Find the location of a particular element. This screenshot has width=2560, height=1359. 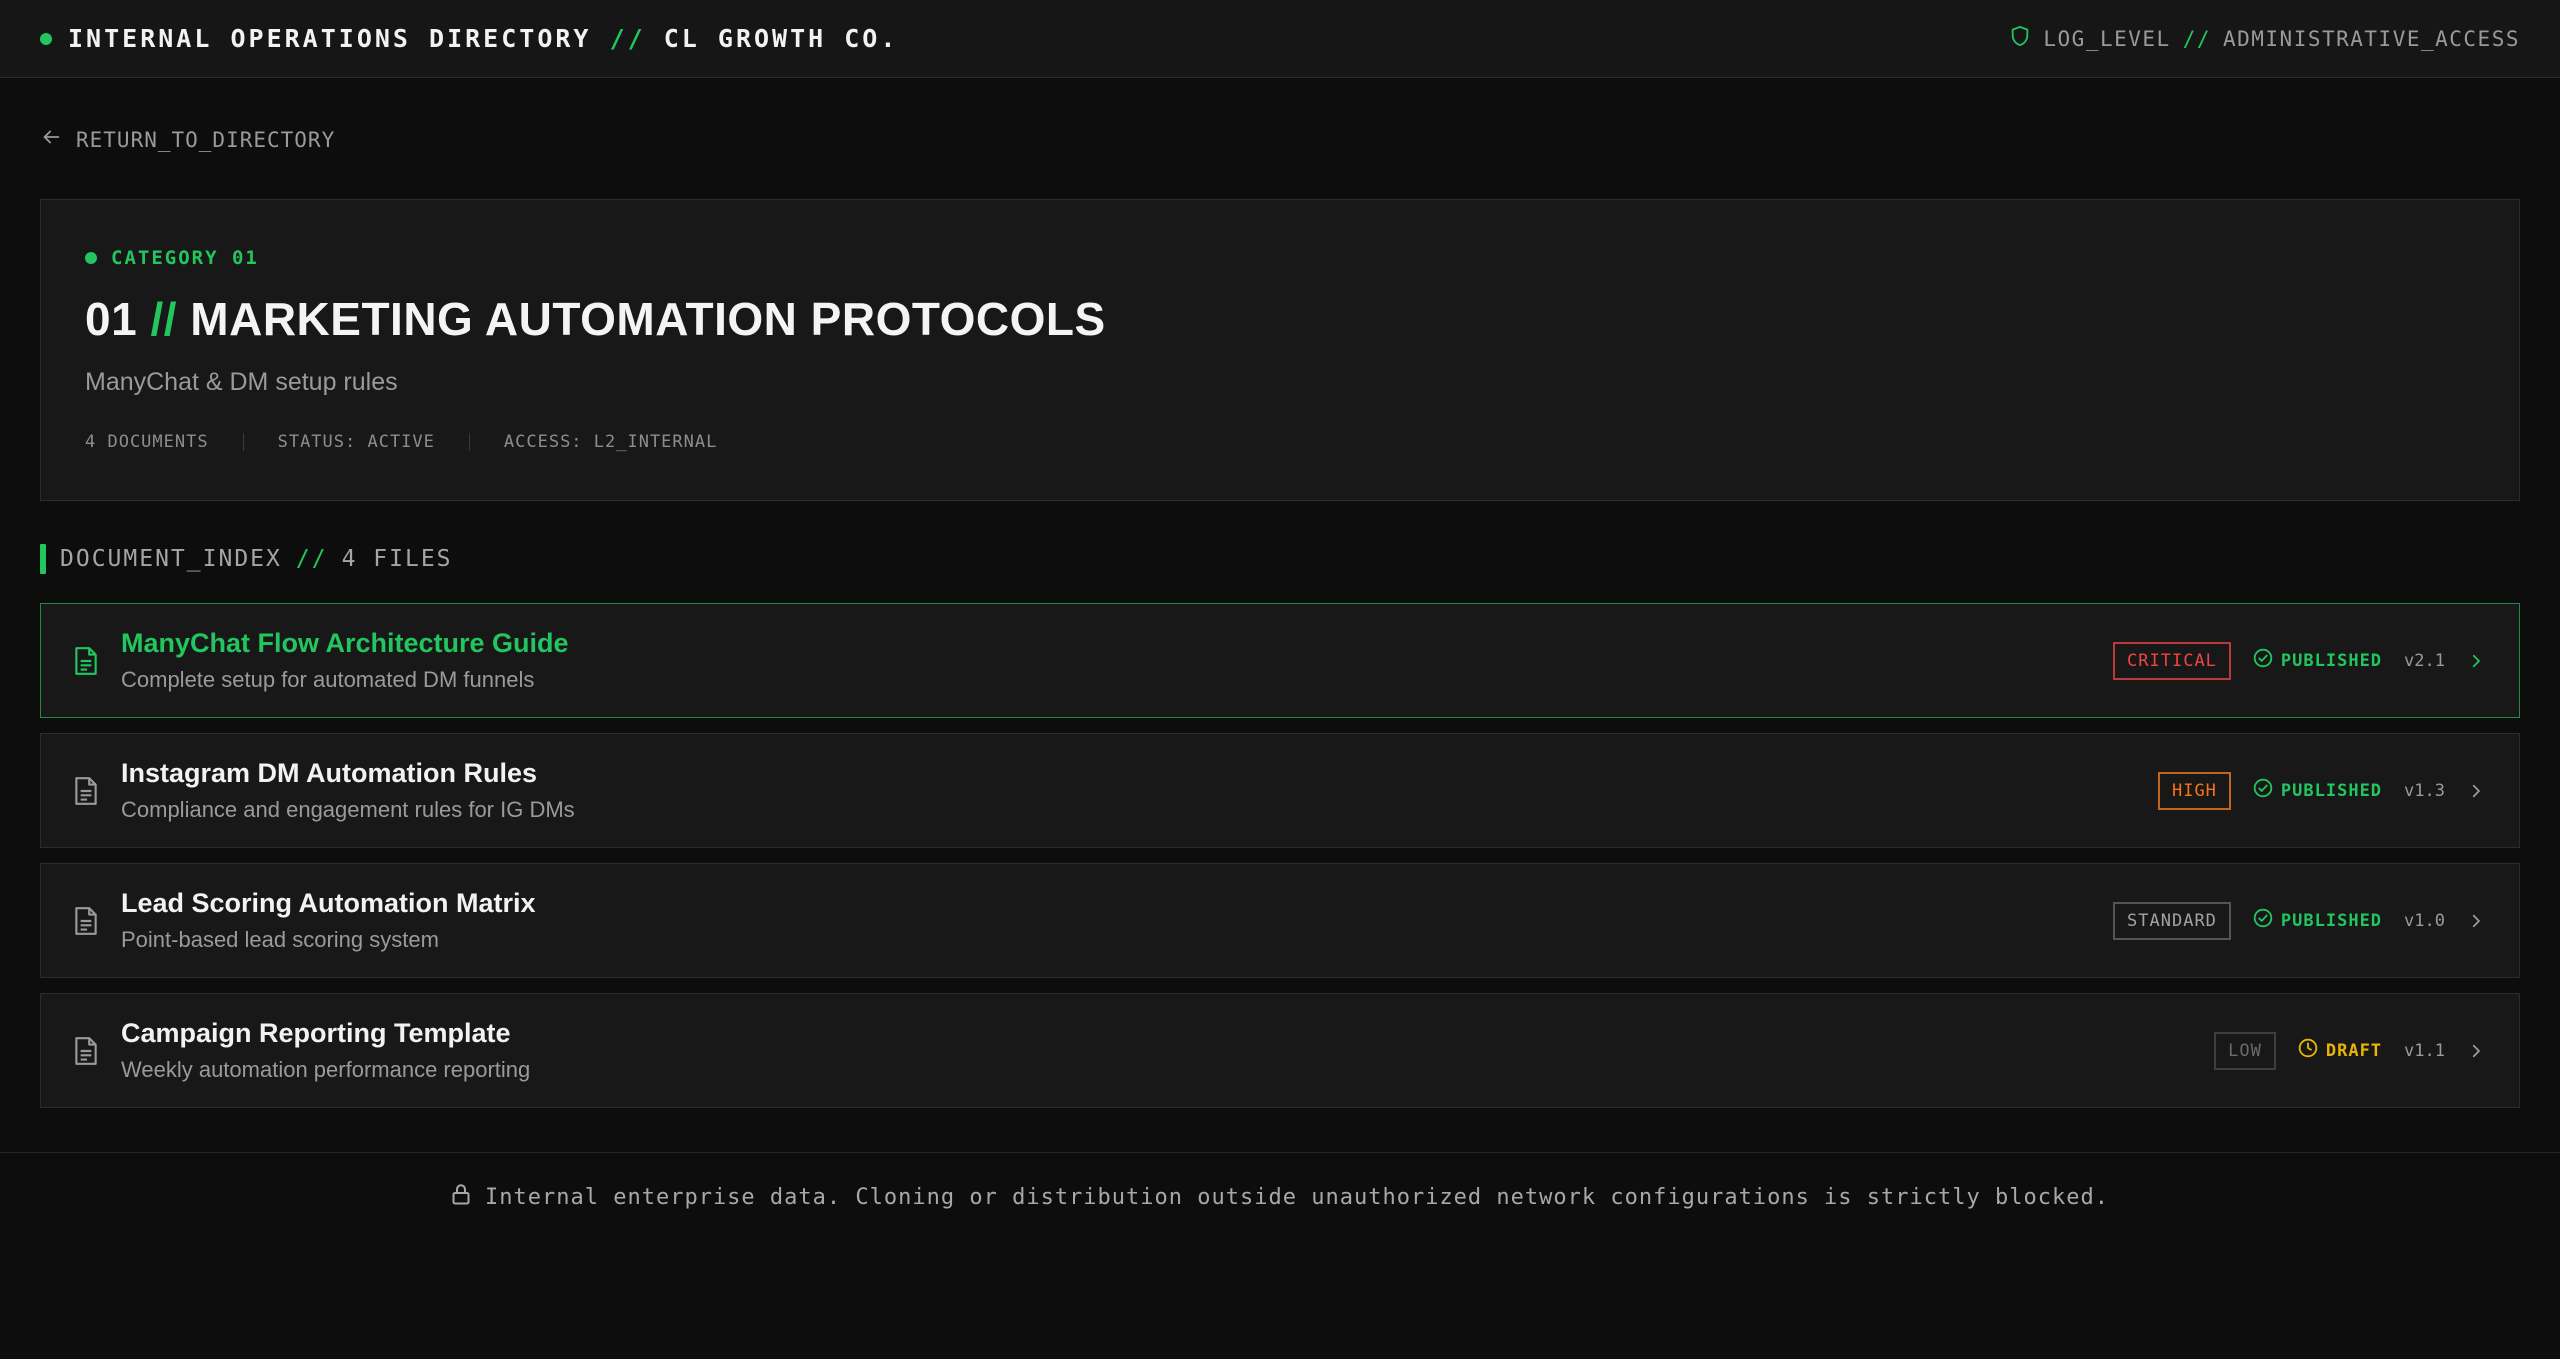

document-meta: HIGH PUBLISHED v1.3 is located at coordinates (2321, 790).